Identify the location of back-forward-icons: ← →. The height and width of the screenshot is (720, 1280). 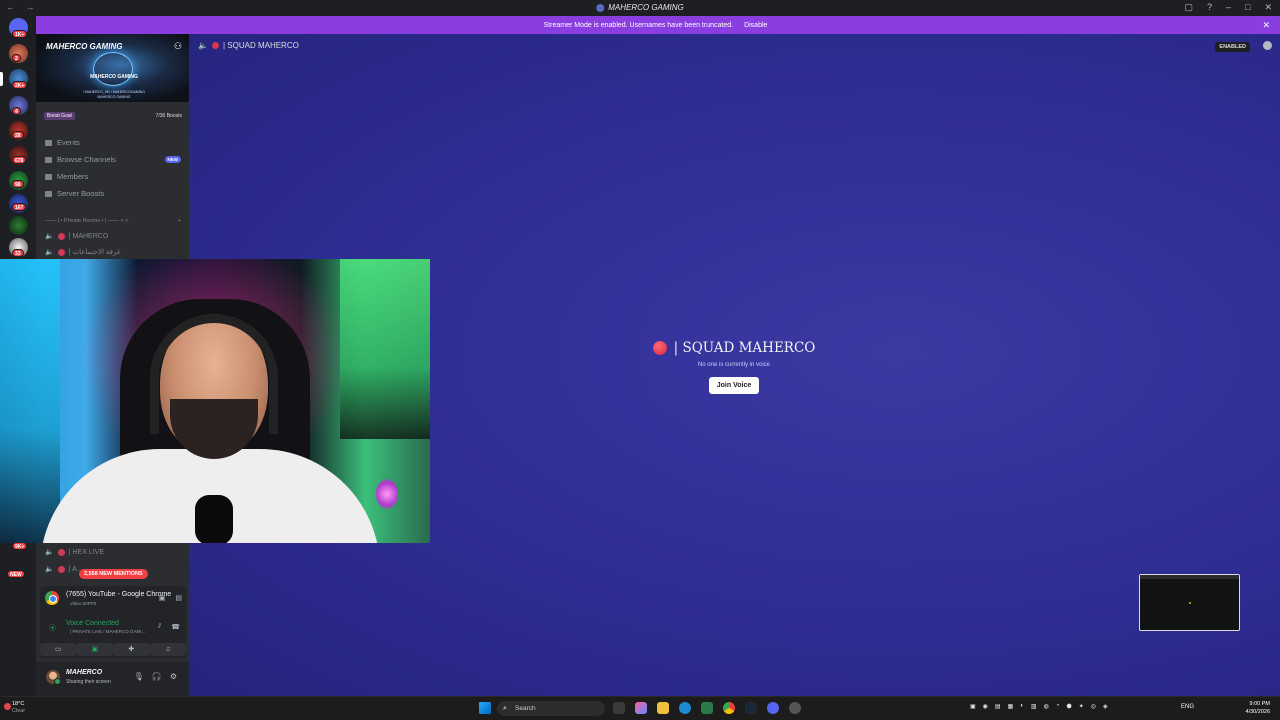
(22, 7).